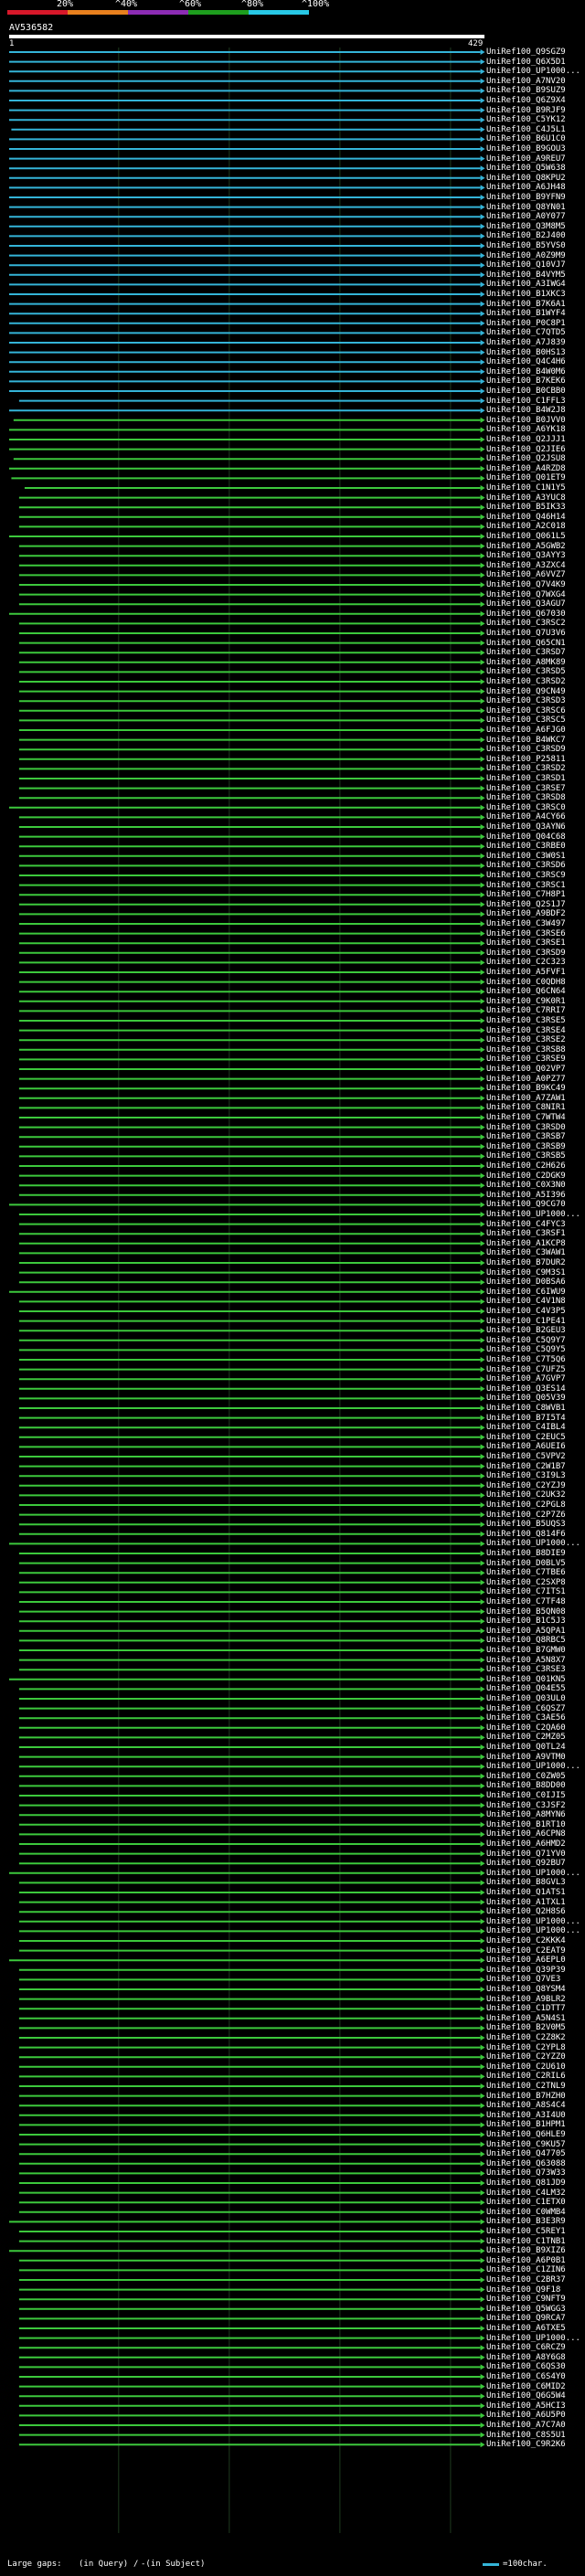 This screenshot has height=2576, width=585. I want to click on hit-label: UniRef100_A9BLR2, so click(526, 1999).